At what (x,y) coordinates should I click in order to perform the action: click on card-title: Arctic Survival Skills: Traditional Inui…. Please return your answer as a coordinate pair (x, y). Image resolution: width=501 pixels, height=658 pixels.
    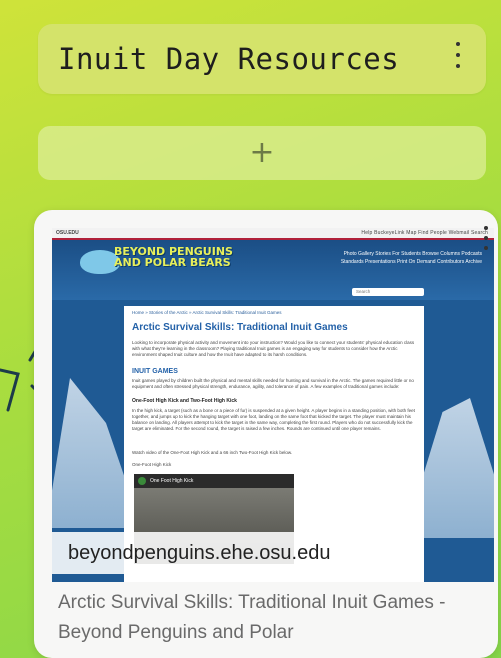
    Looking at the image, I should click on (268, 618).